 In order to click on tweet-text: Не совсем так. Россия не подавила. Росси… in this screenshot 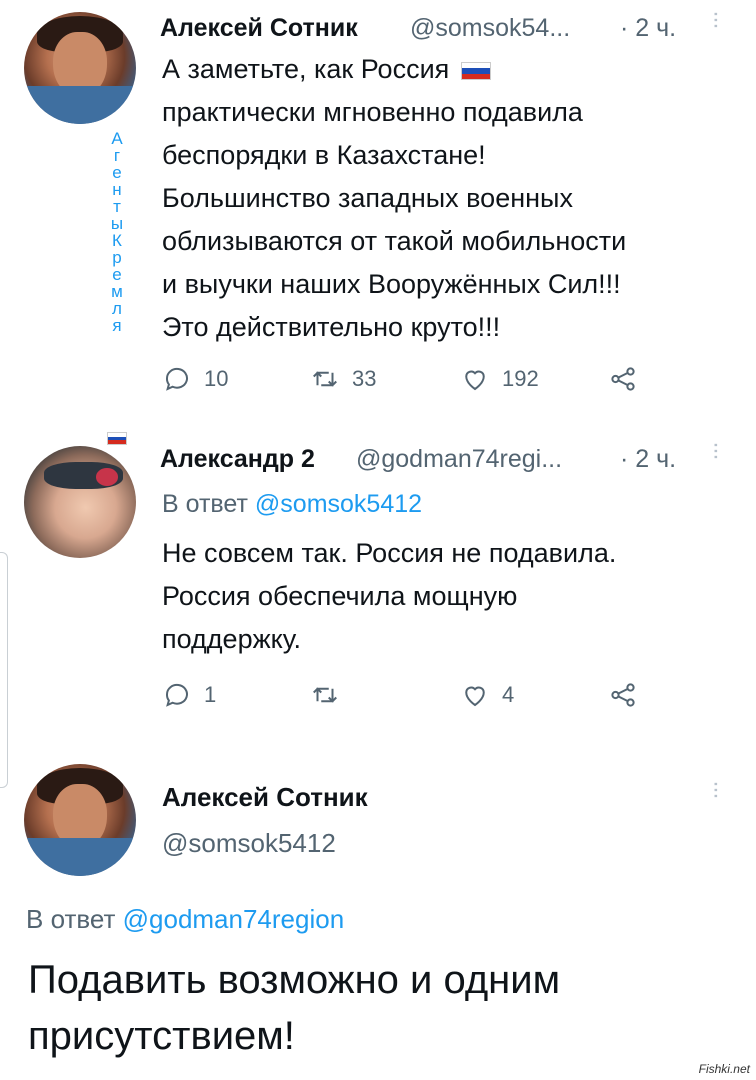, I will do `click(452, 596)`.